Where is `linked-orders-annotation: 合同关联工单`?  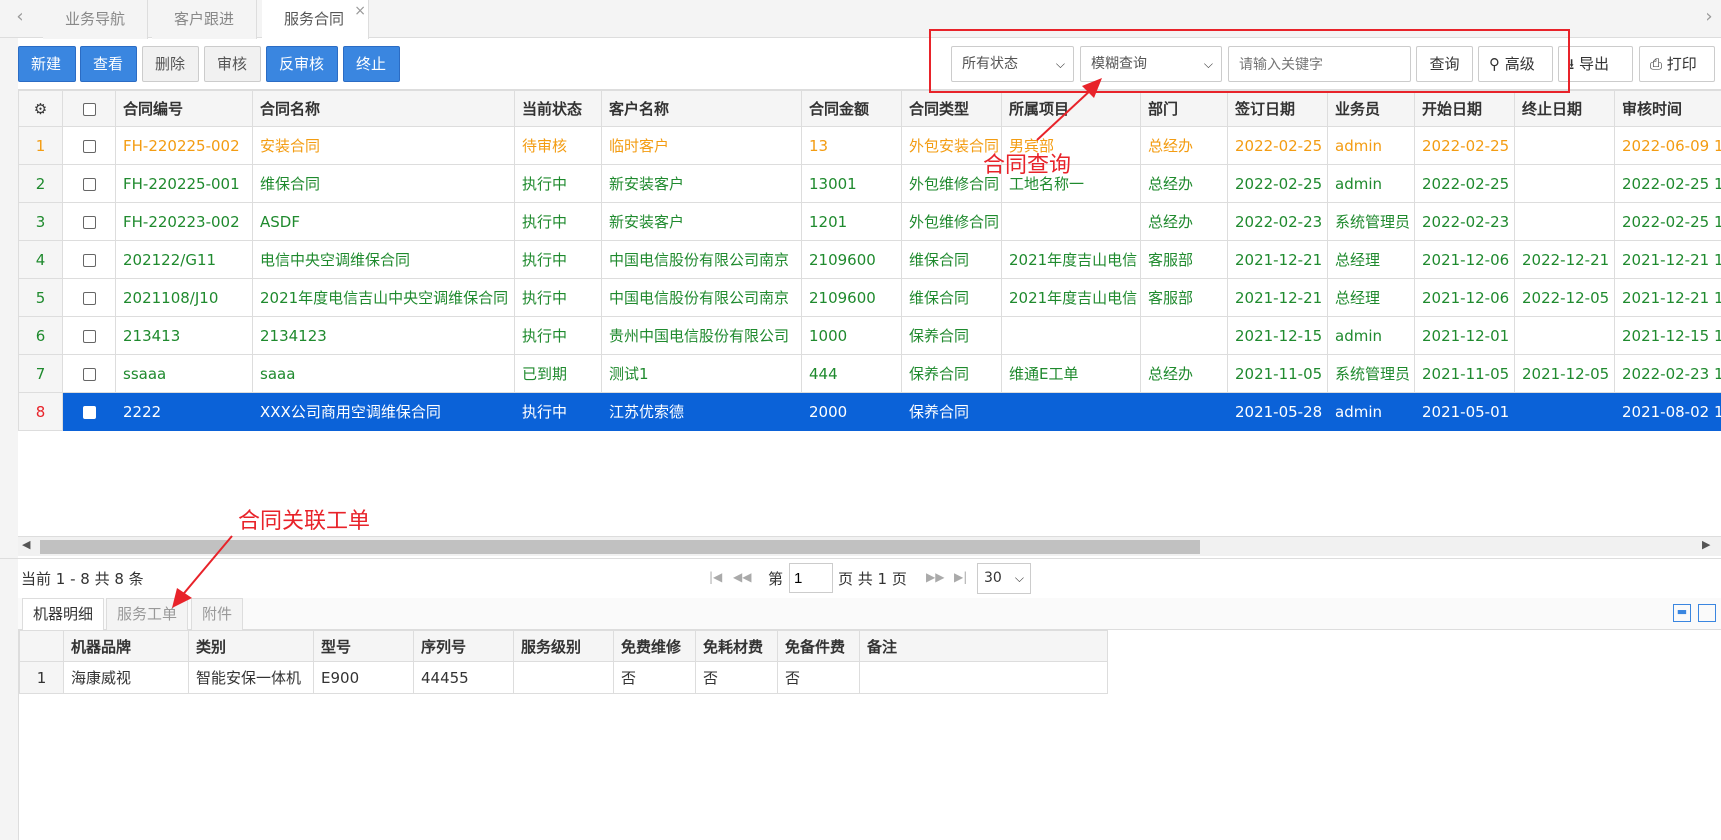
linked-orders-annotation: 合同关联工单 is located at coordinates (304, 521).